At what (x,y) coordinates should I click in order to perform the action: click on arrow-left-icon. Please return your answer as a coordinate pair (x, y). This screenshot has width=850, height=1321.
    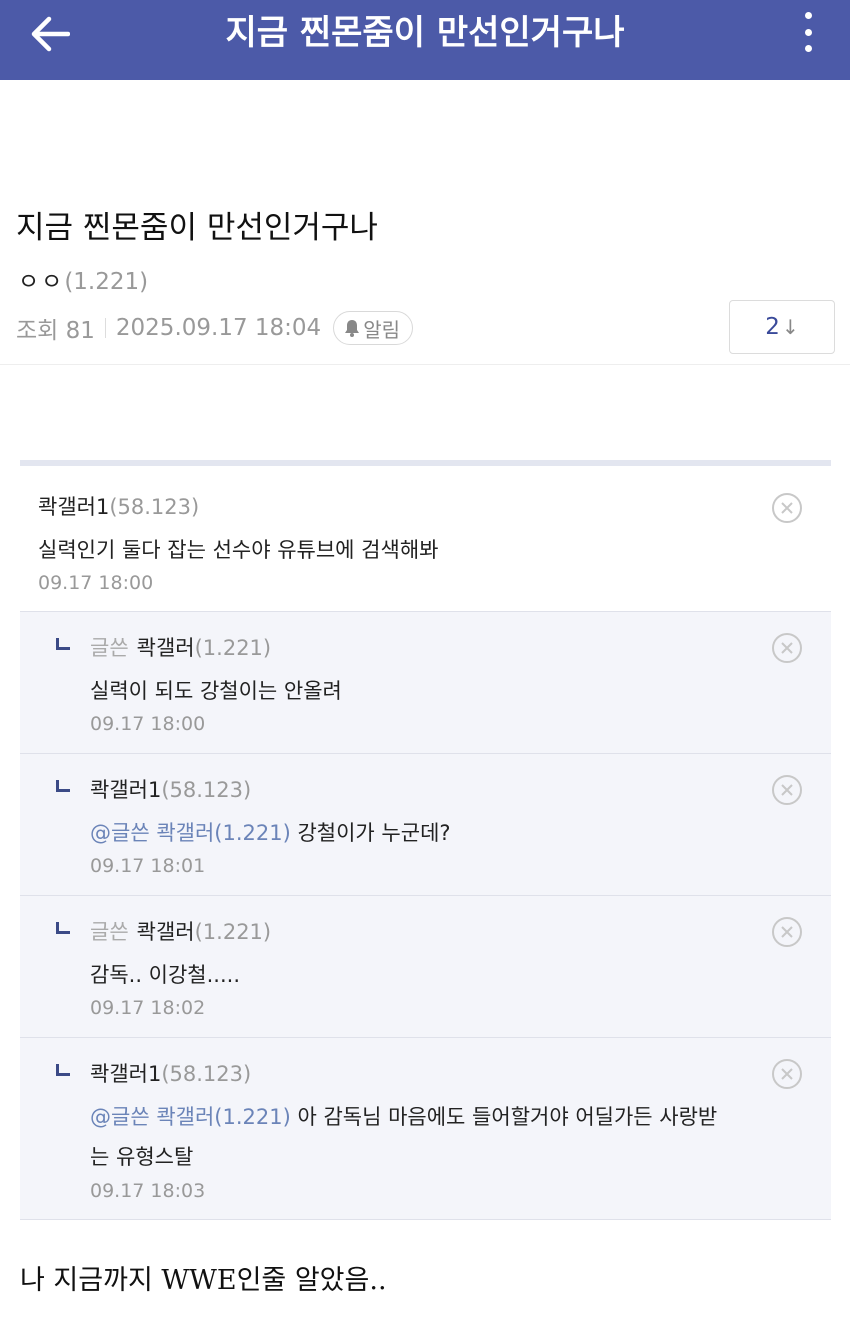
    Looking at the image, I should click on (50, 34).